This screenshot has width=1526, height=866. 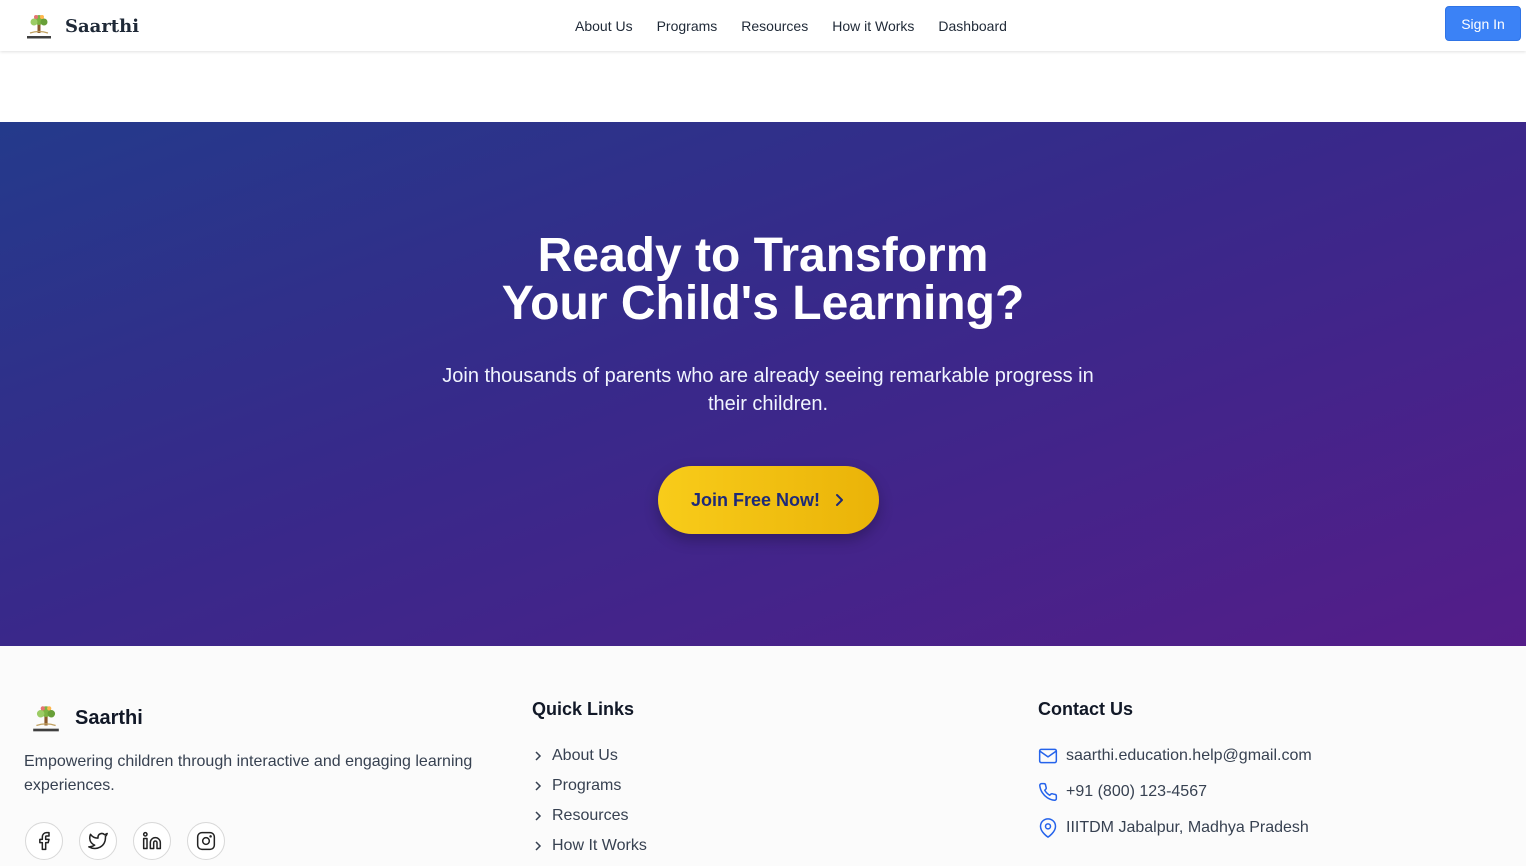 What do you see at coordinates (604, 26) in the screenshot?
I see `nav-link-about-us: About Us` at bounding box center [604, 26].